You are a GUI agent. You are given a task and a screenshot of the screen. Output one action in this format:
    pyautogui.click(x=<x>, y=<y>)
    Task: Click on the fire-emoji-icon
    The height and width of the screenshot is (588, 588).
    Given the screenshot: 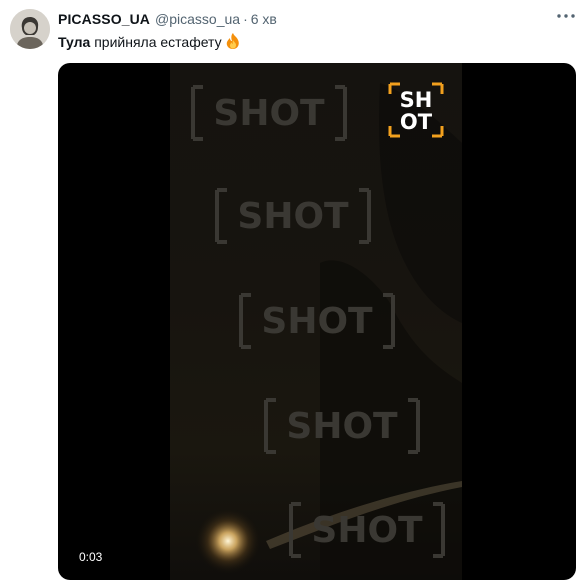 What is the action you would take?
    pyautogui.click(x=233, y=43)
    